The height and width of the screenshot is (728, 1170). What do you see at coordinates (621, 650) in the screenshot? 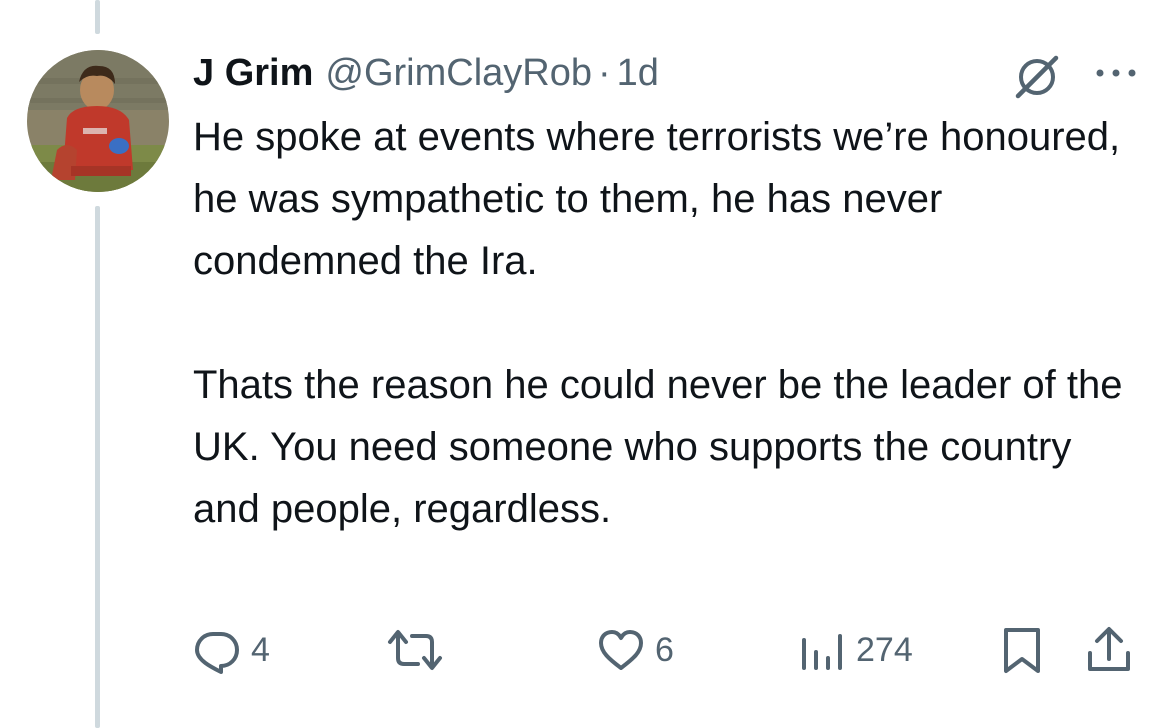
I see `heart-icon` at bounding box center [621, 650].